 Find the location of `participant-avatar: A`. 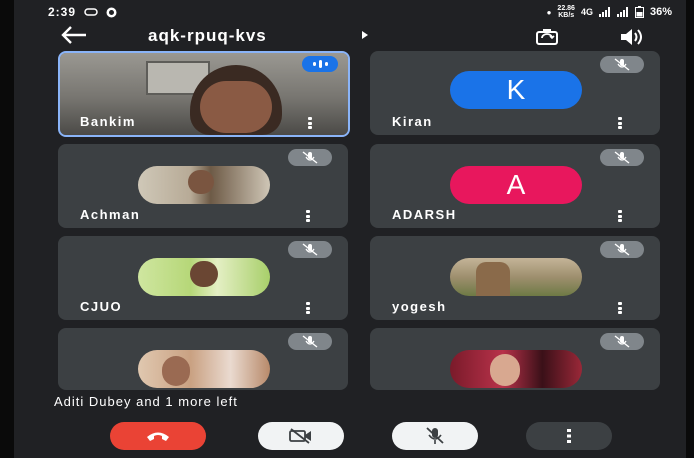

participant-avatar: A is located at coordinates (516, 185).